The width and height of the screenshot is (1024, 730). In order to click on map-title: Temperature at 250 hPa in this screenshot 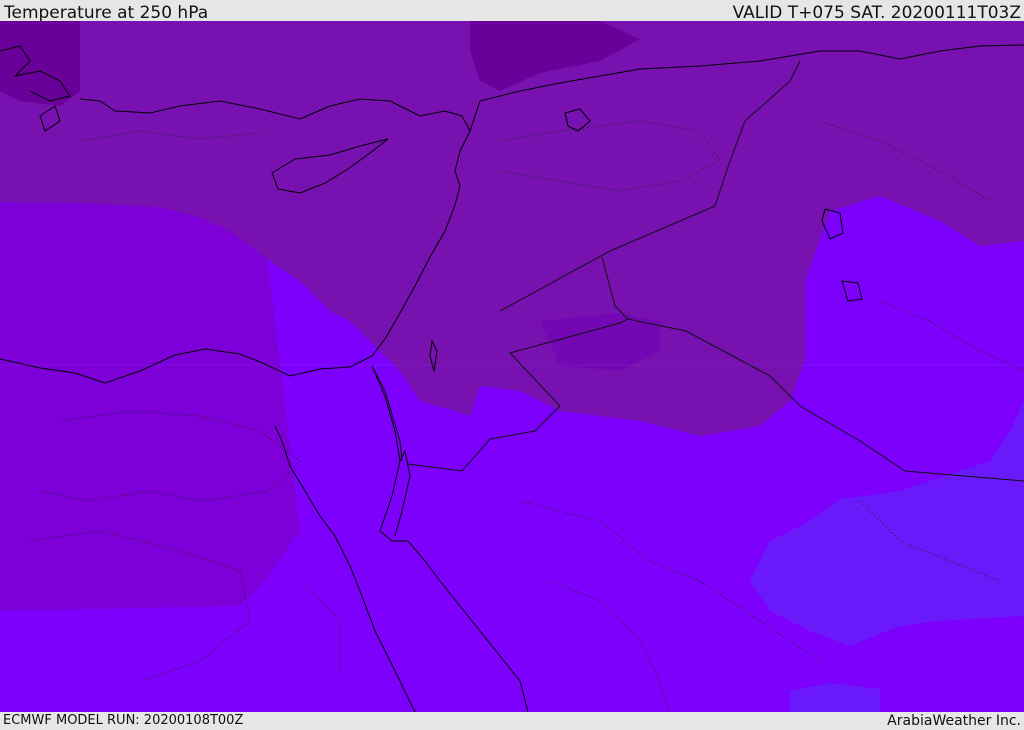, I will do `click(106, 13)`.